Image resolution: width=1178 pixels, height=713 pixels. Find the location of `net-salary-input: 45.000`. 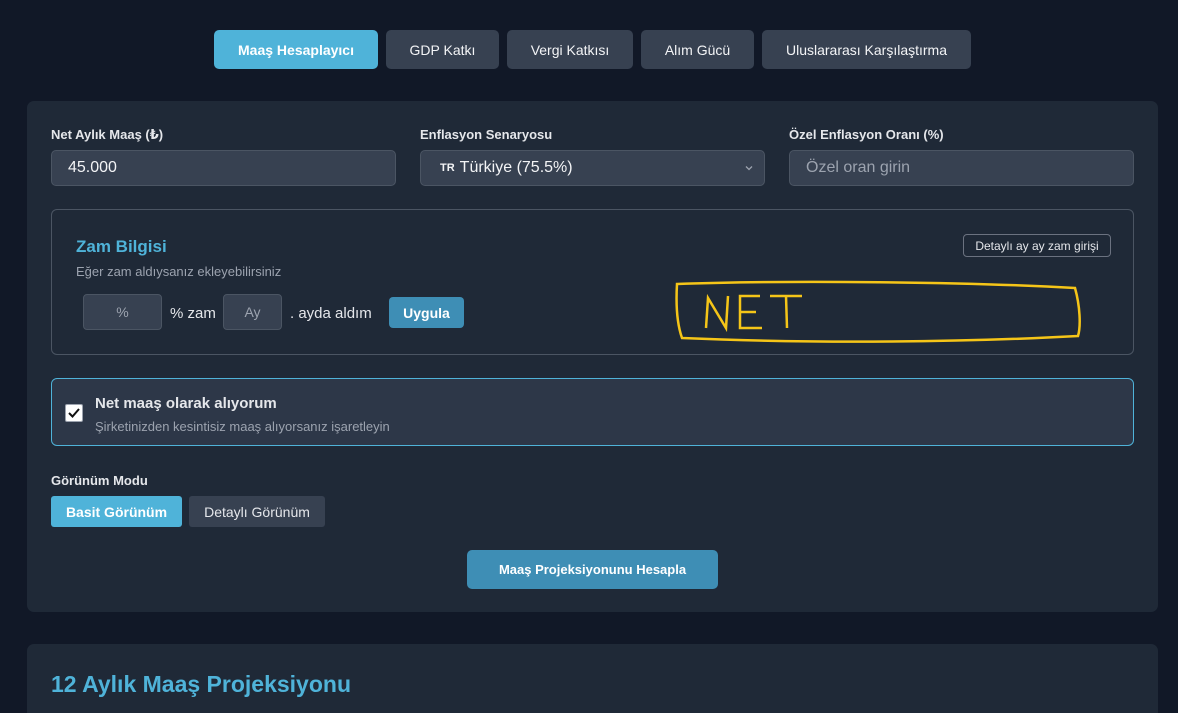

net-salary-input: 45.000 is located at coordinates (223, 168).